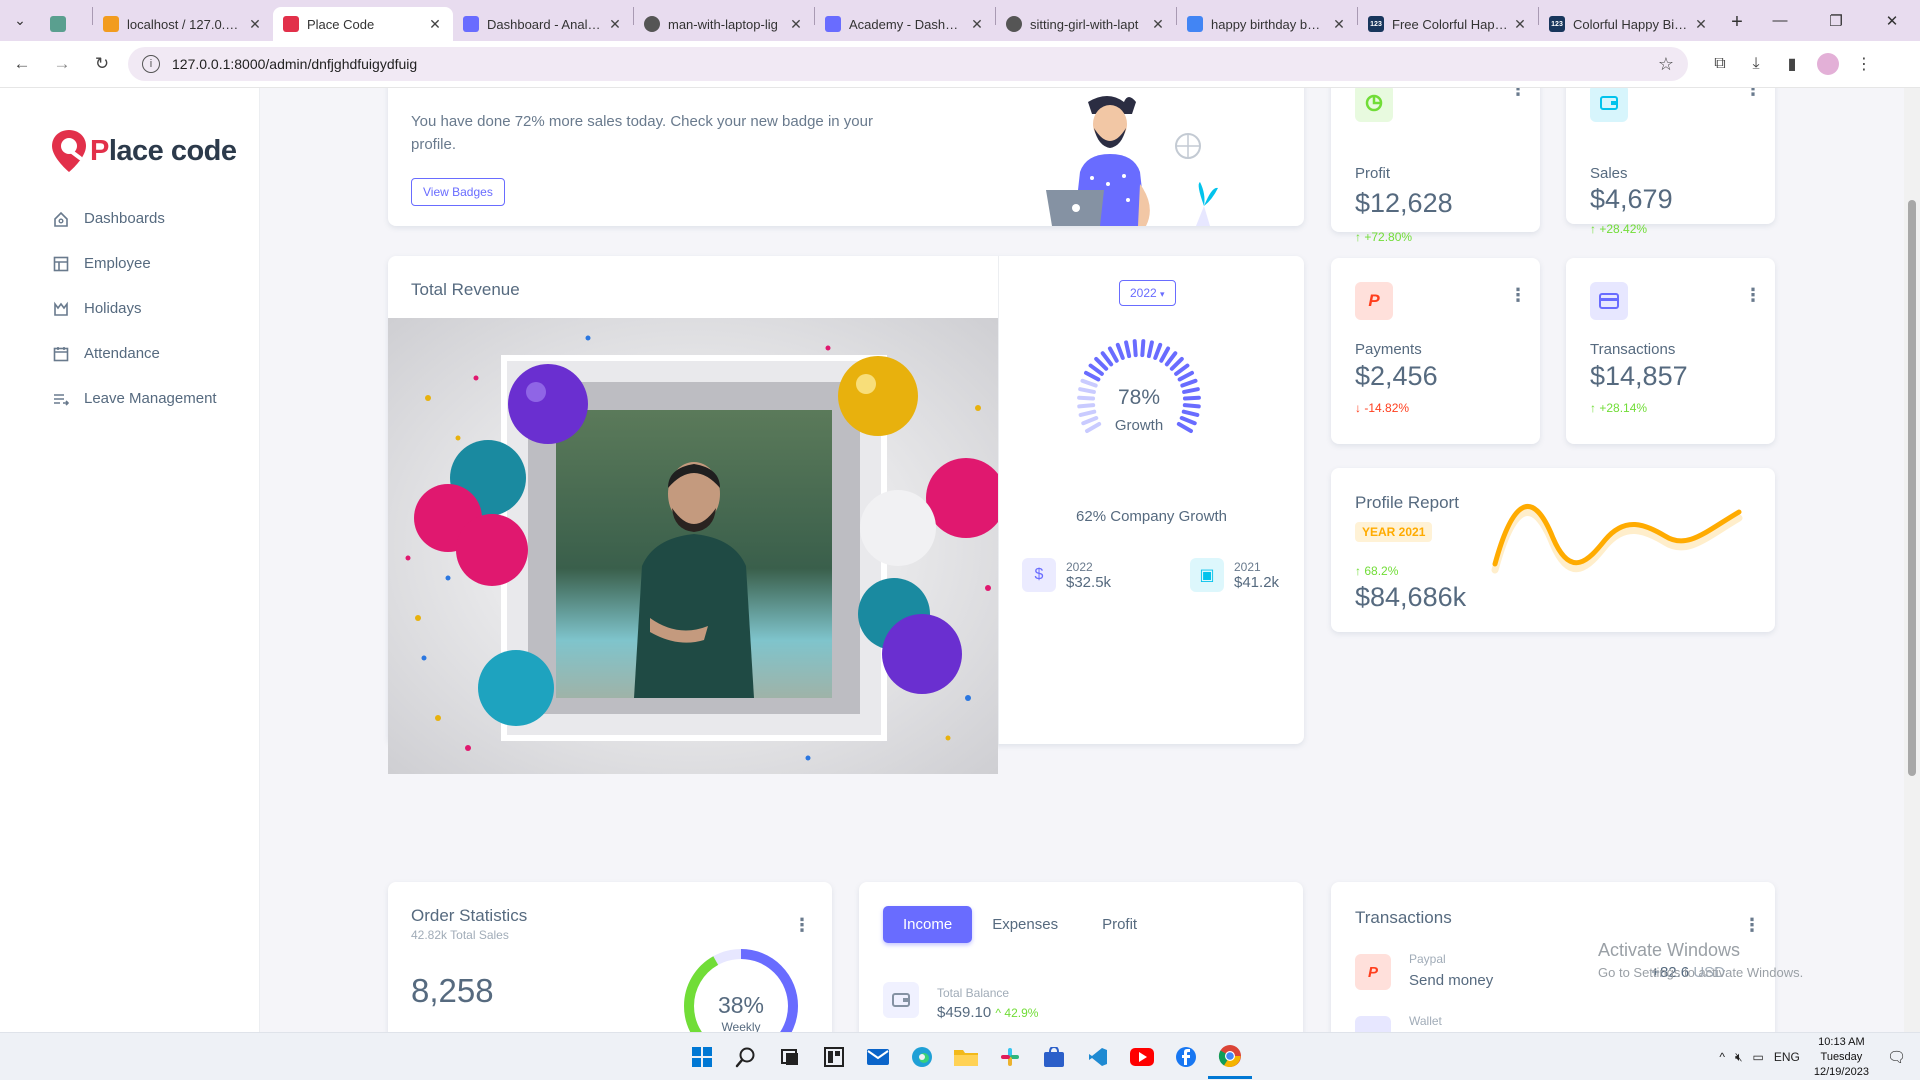  I want to click on tab-title: sitting-girl-with-lapt, so click(1084, 24).